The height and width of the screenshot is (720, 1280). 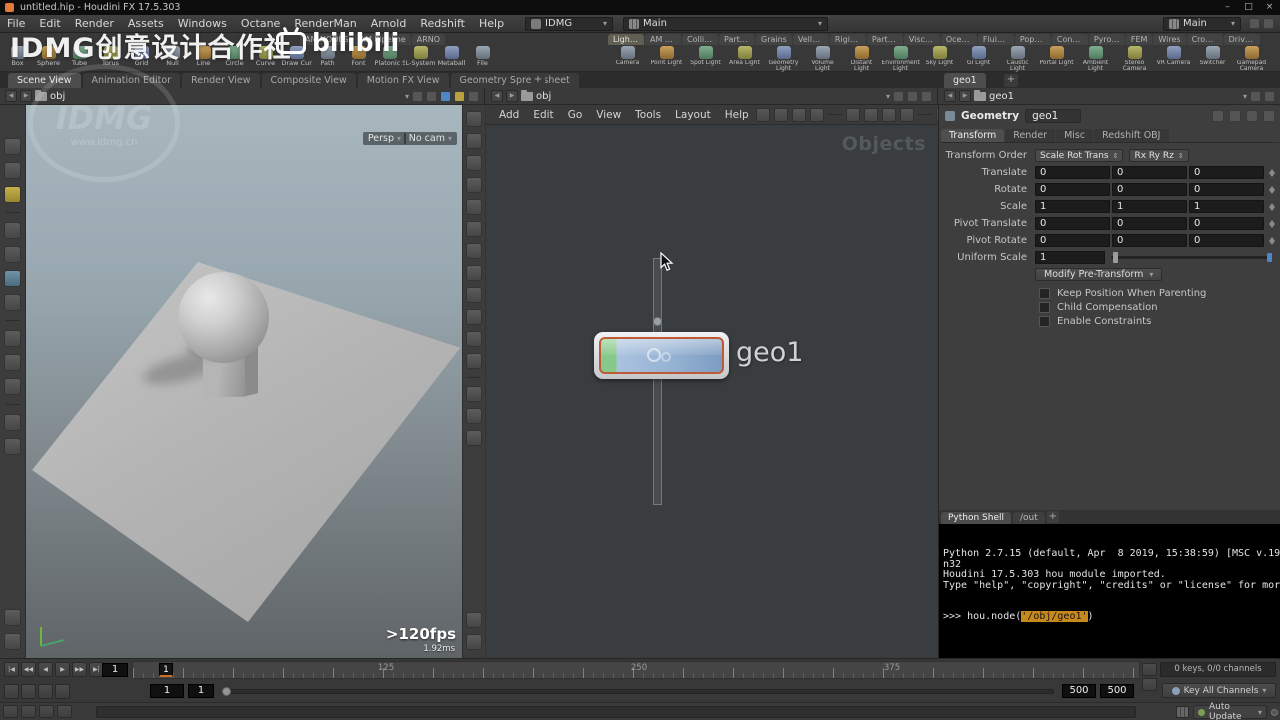 I want to click on parameter-tab: Render, so click(x=1030, y=135).